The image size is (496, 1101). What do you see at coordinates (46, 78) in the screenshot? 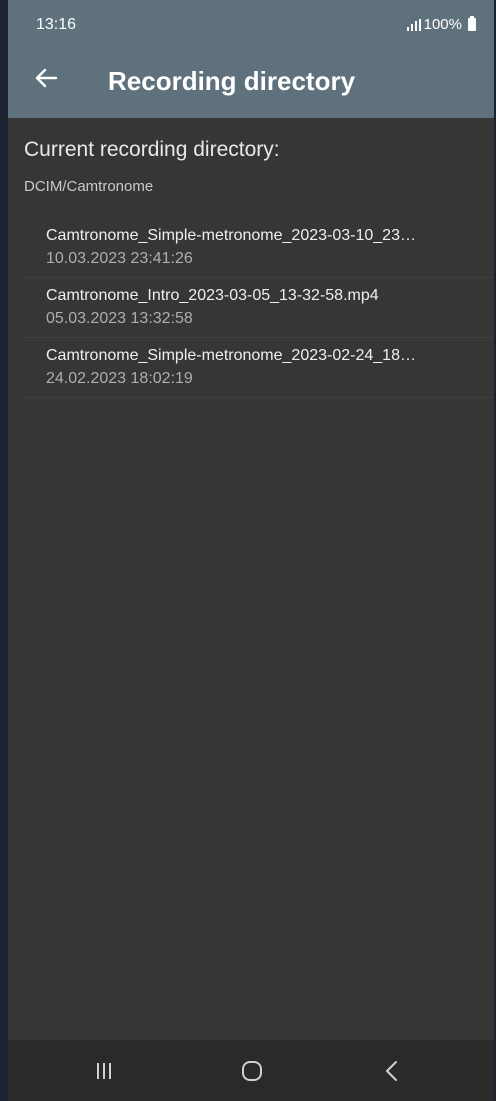
I see `back-arrow-icon` at bounding box center [46, 78].